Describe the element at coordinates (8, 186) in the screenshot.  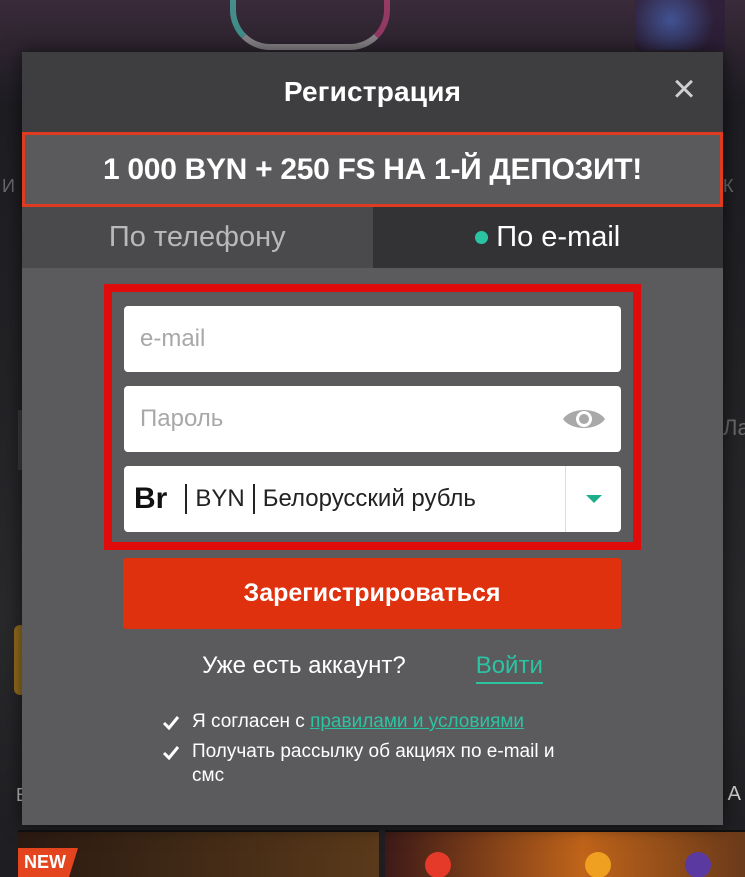
I see `background-menu-edge-left: И` at that location.